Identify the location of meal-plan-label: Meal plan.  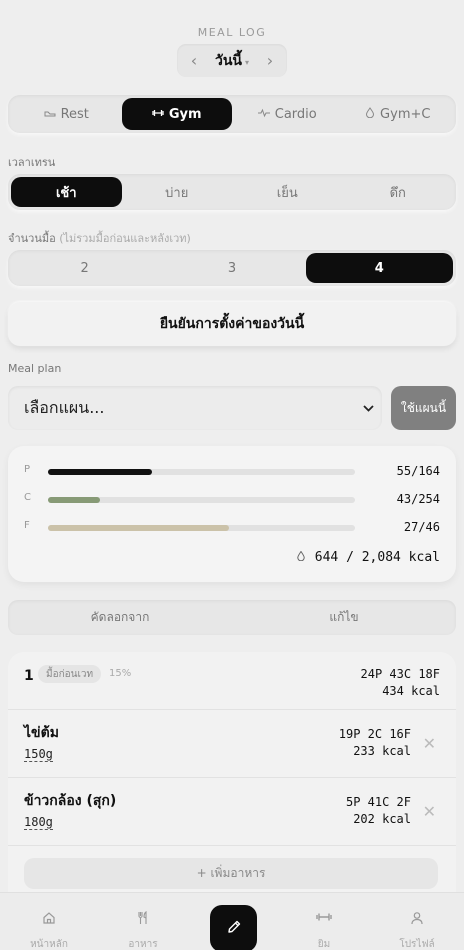
(35, 368).